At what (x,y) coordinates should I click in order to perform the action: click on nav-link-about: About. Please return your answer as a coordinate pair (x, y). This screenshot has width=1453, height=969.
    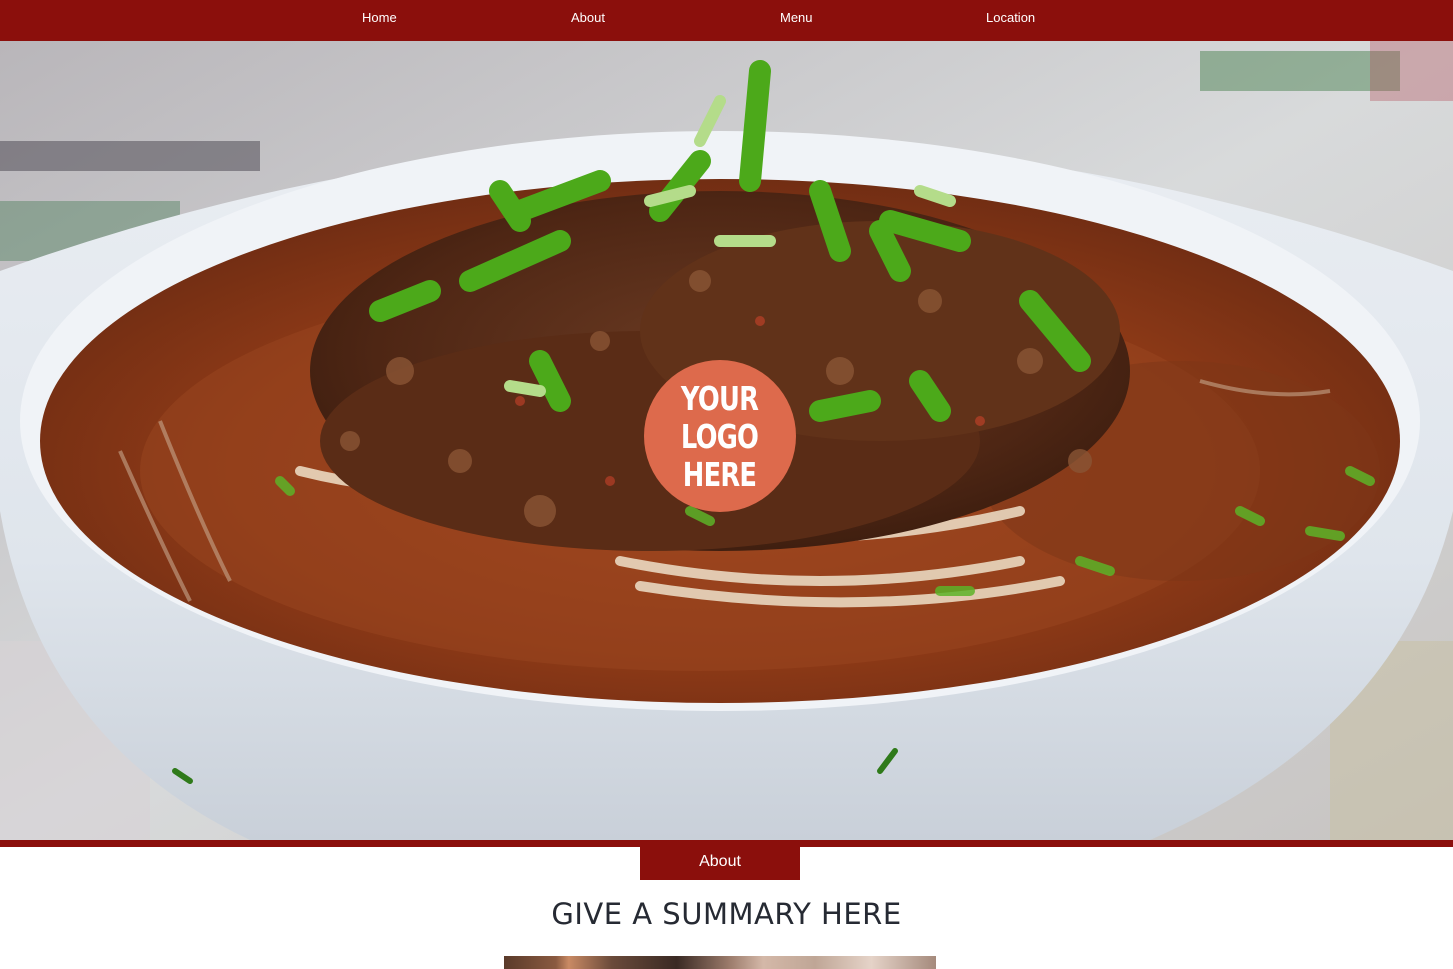
    Looking at the image, I should click on (588, 18).